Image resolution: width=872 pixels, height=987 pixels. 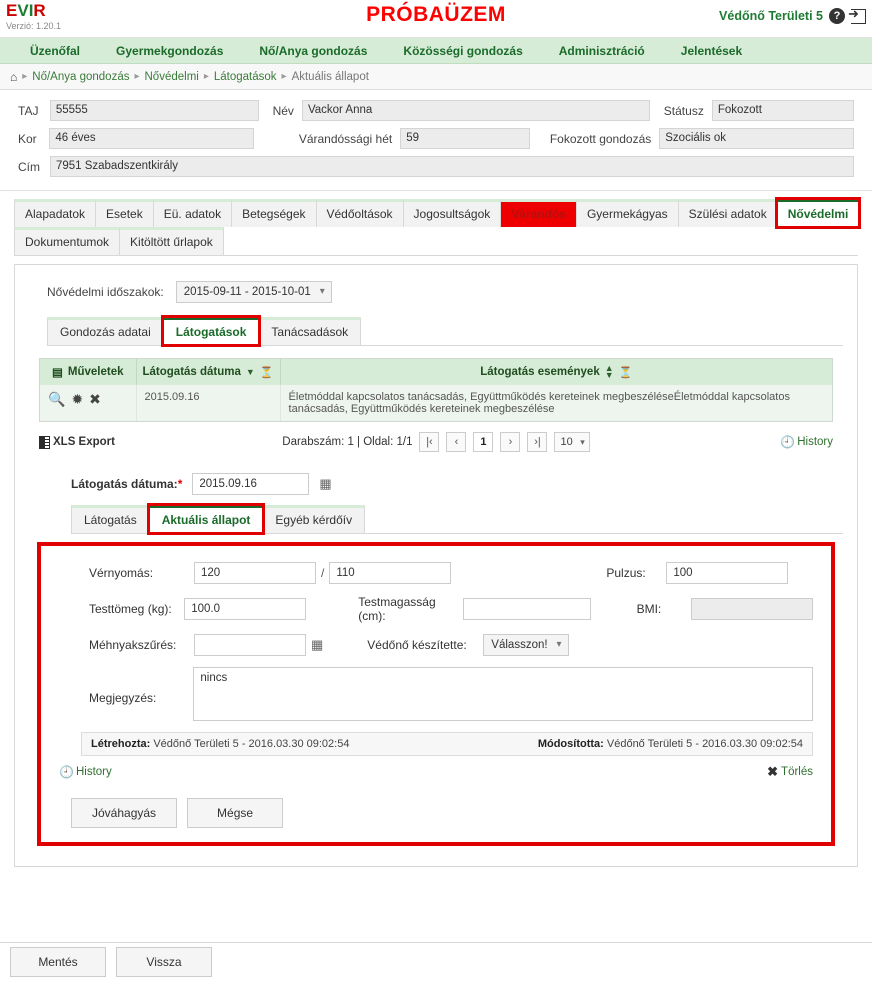 I want to click on pulzus-input, so click(x=727, y=573).